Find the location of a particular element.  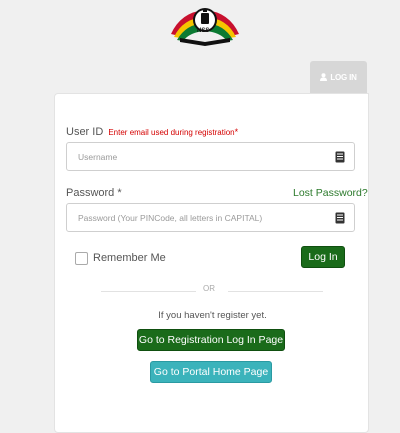

lost-password-link: Lost Password? is located at coordinates (330, 193).